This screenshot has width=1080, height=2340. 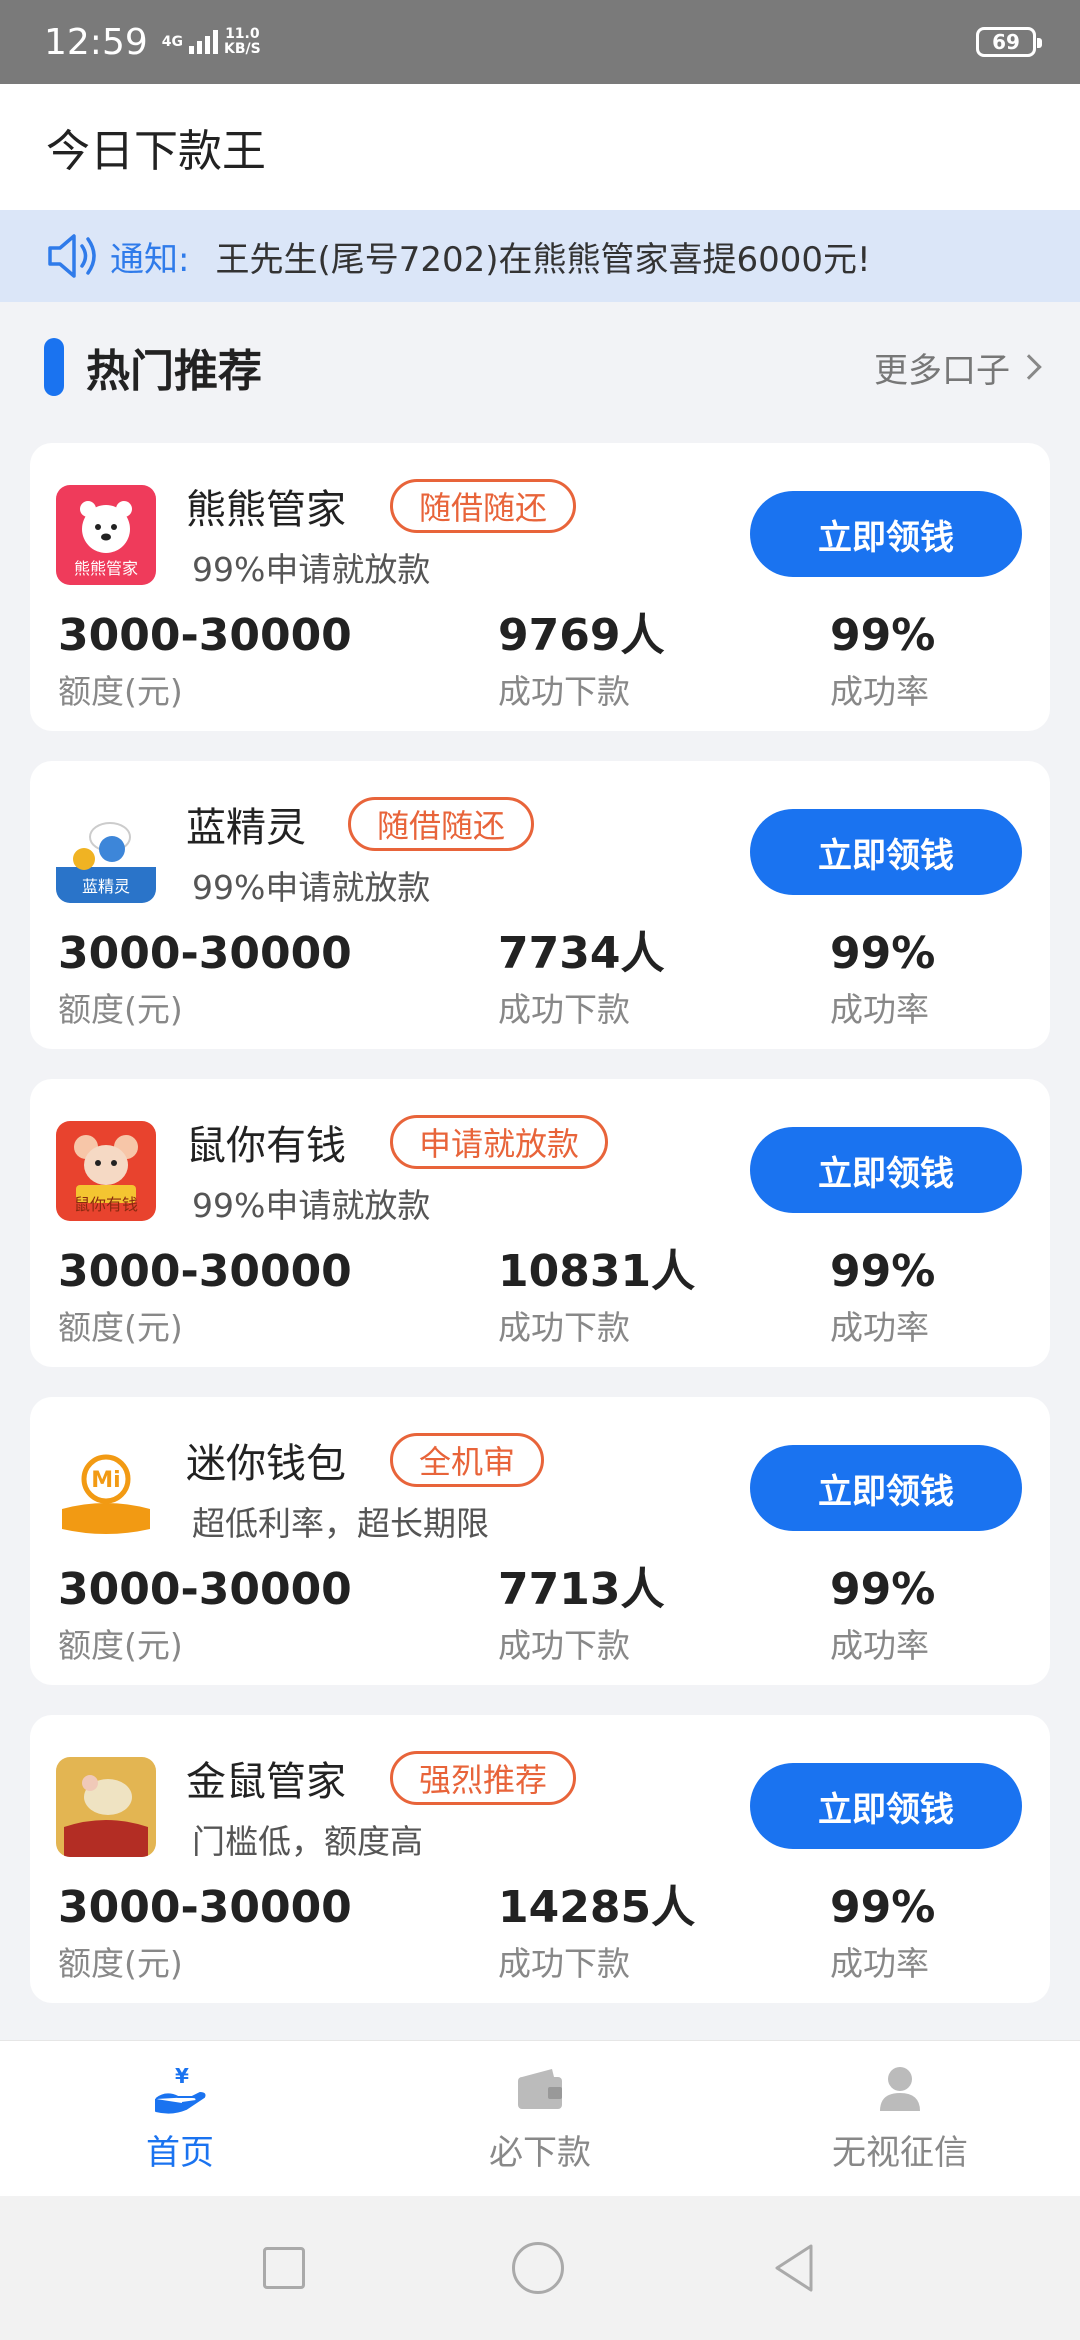 What do you see at coordinates (581, 953) in the screenshot?
I see `count-value: 7734人` at bounding box center [581, 953].